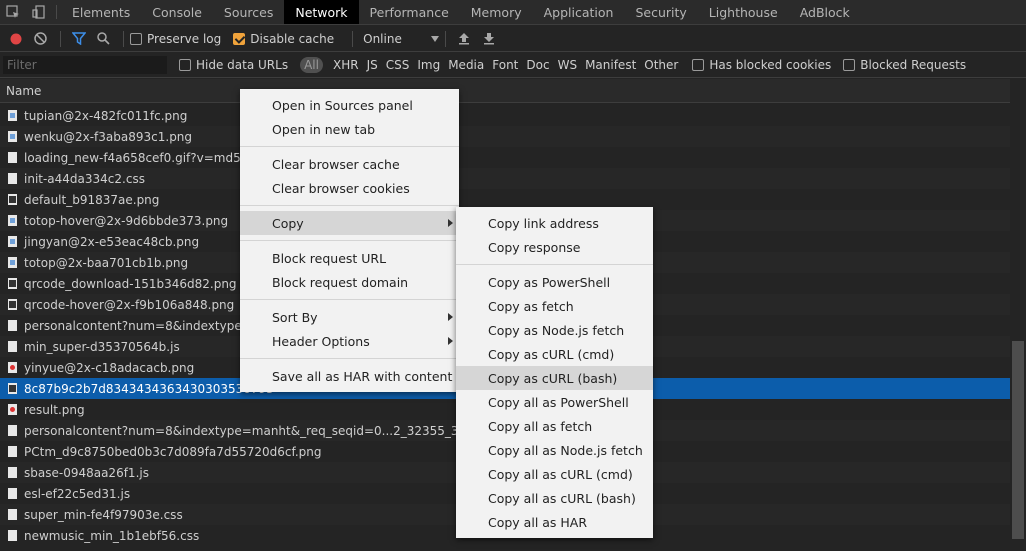 The image size is (1026, 551). Describe the element at coordinates (101, 12) in the screenshot. I see `tab-elements: Elements` at that location.